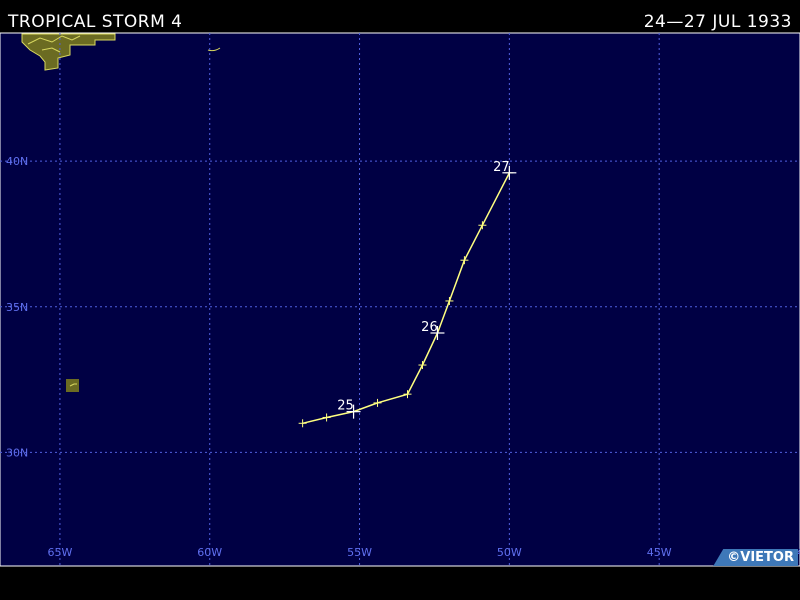 The image size is (800, 600). Describe the element at coordinates (17, 161) in the screenshot. I see `lat-label: 40N` at that location.